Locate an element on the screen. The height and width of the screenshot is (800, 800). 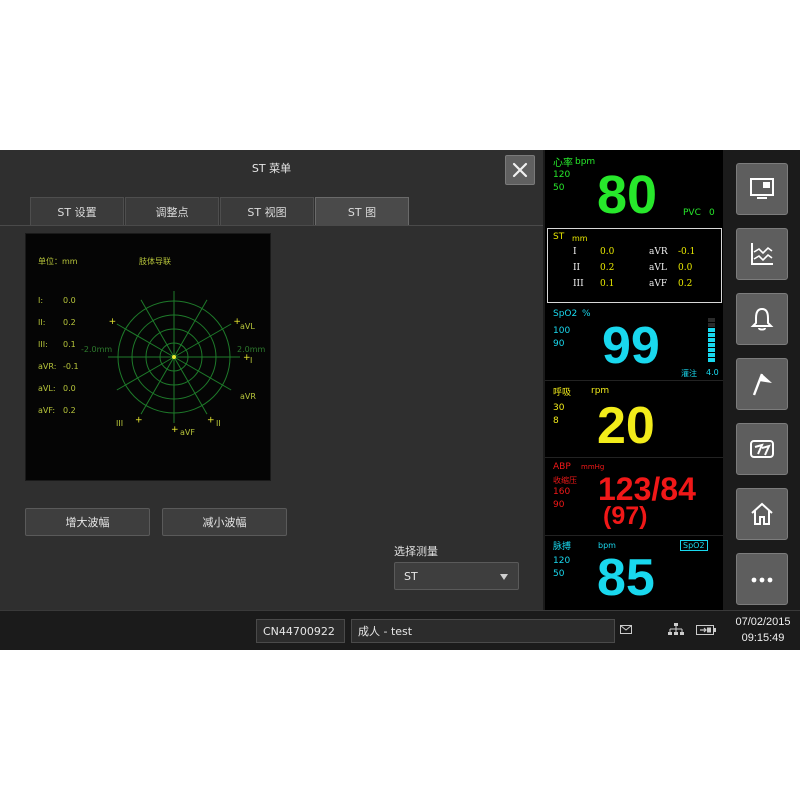
decrease-amplitude-button: 减小波幅 is located at coordinates (224, 522).